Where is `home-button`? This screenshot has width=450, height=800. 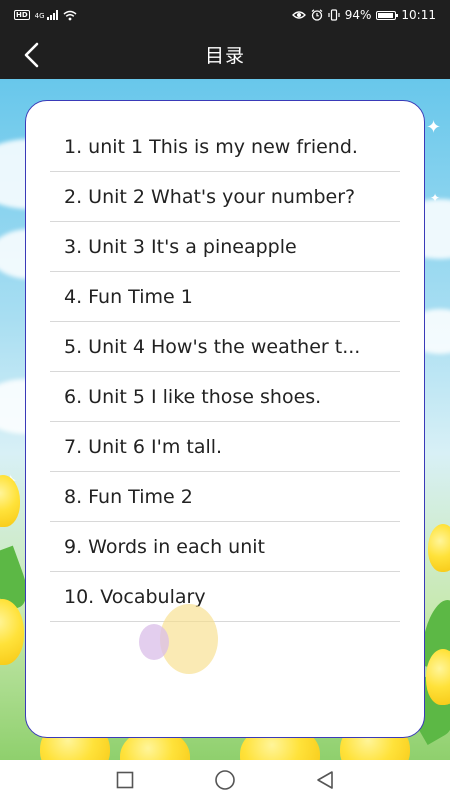 home-button is located at coordinates (225, 780).